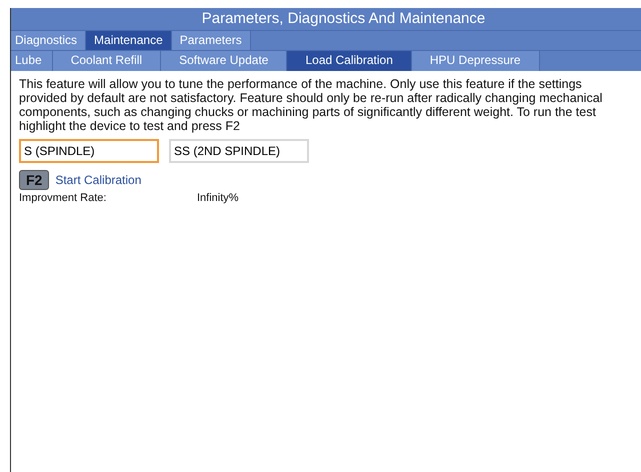 The width and height of the screenshot is (641, 472). I want to click on tab: Maintenance, so click(129, 40).